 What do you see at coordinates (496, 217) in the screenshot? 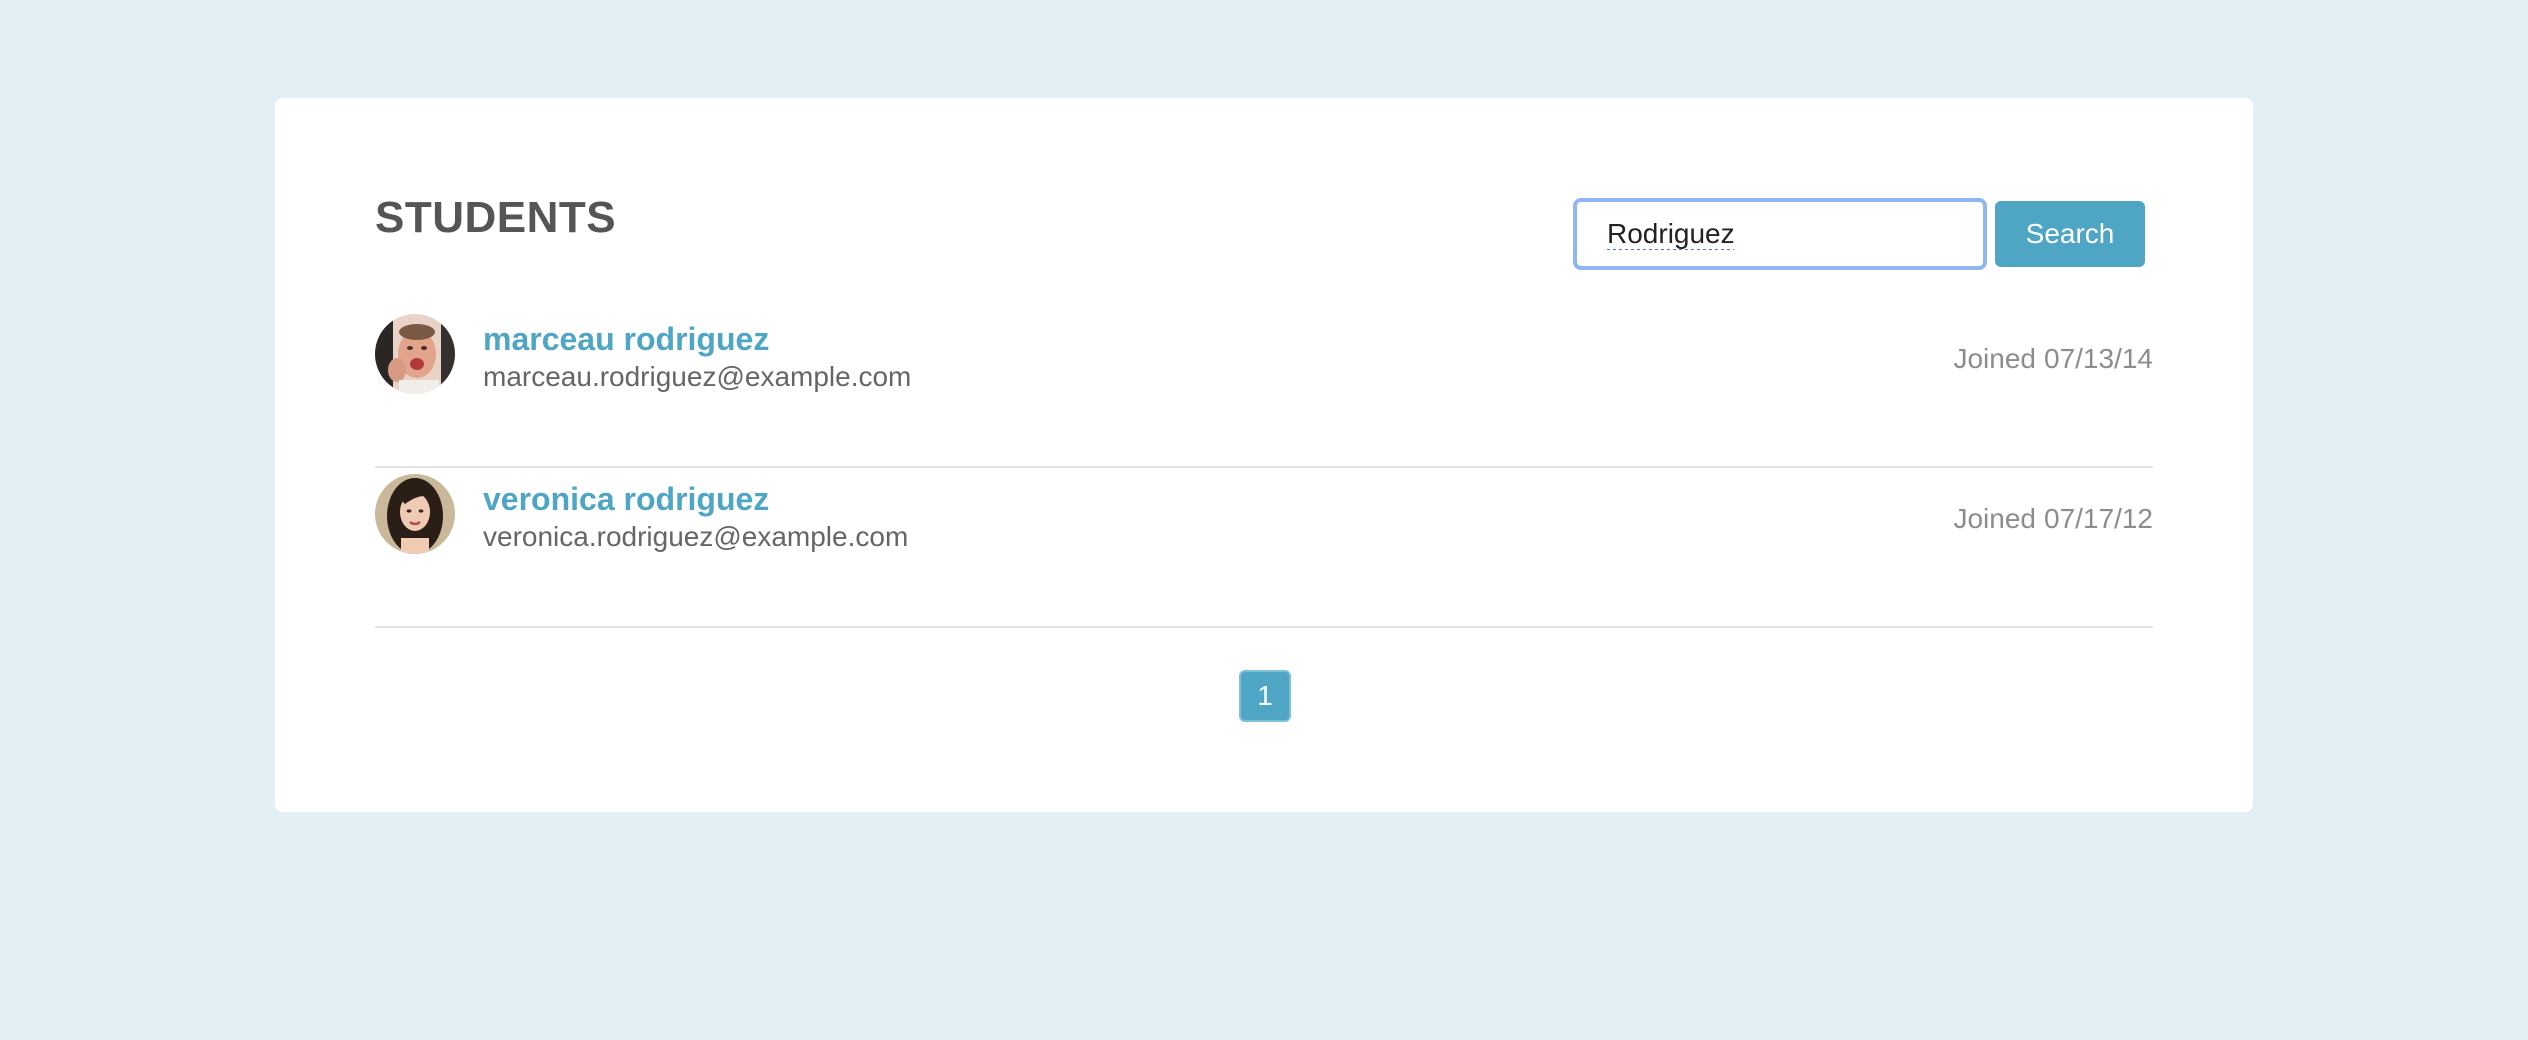
I see `page-title: STUDENTS` at bounding box center [496, 217].